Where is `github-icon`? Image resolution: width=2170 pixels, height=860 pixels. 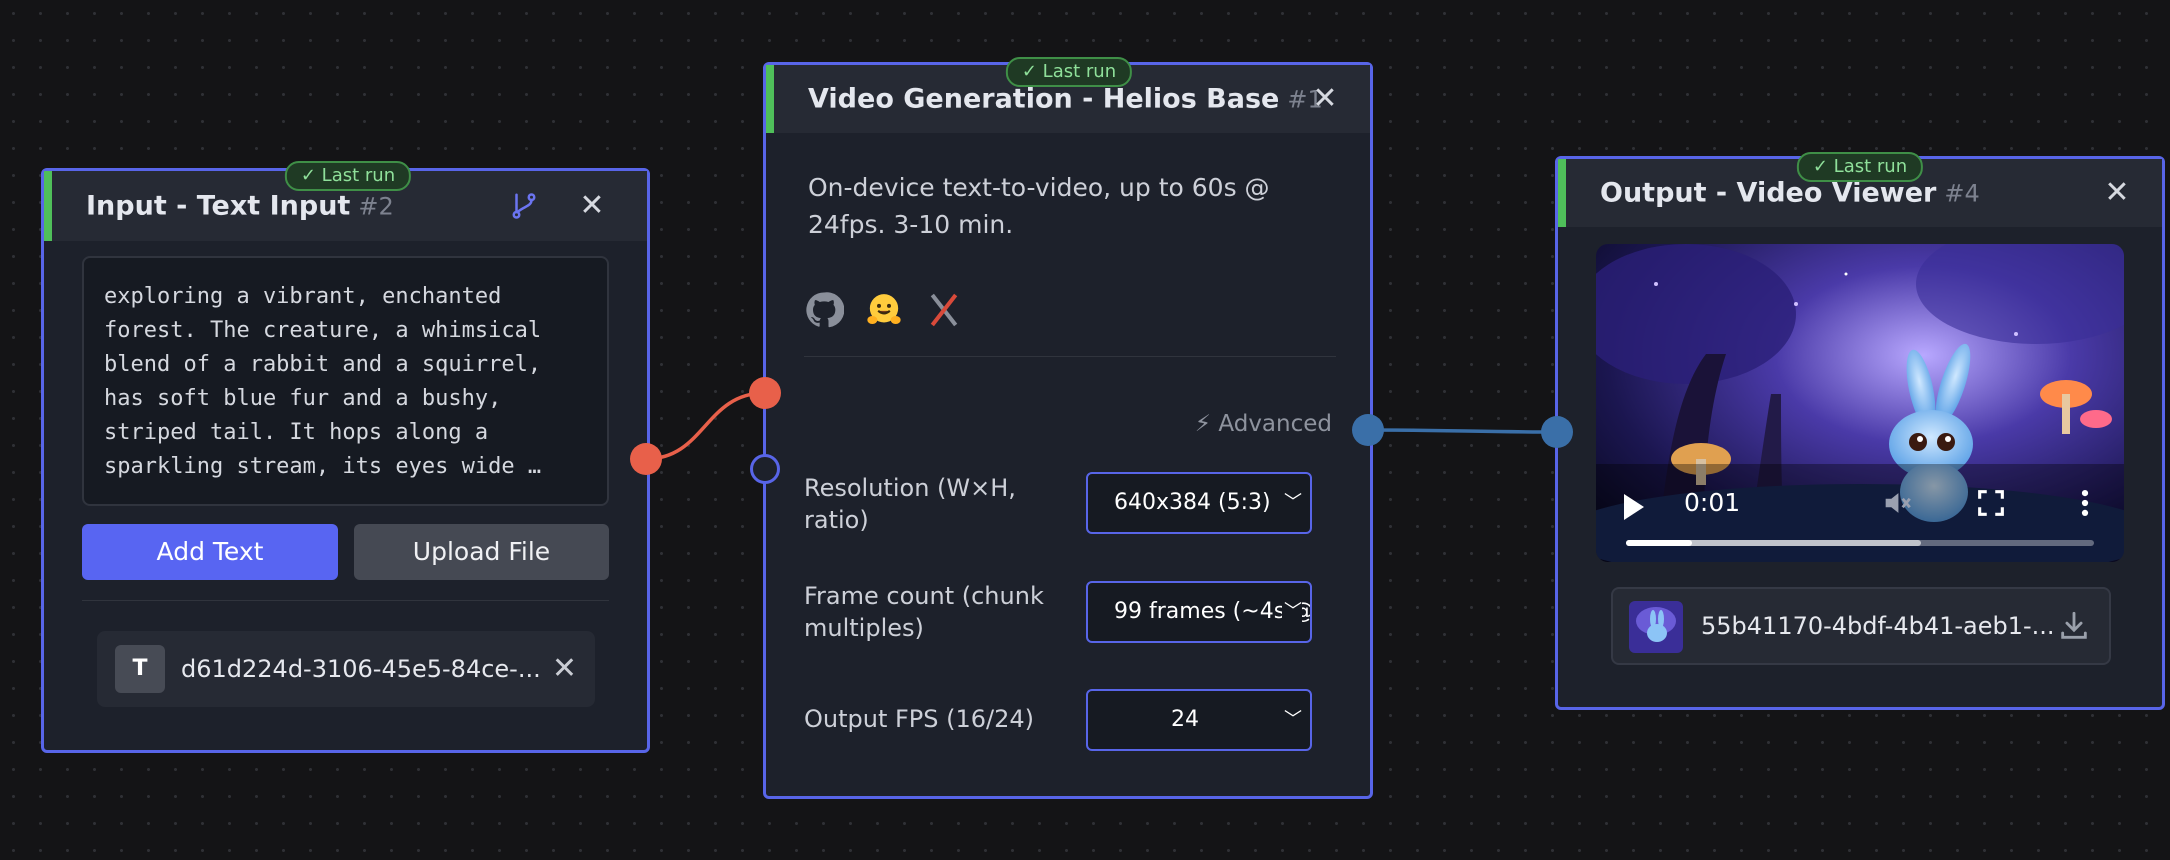
github-icon is located at coordinates (824, 310).